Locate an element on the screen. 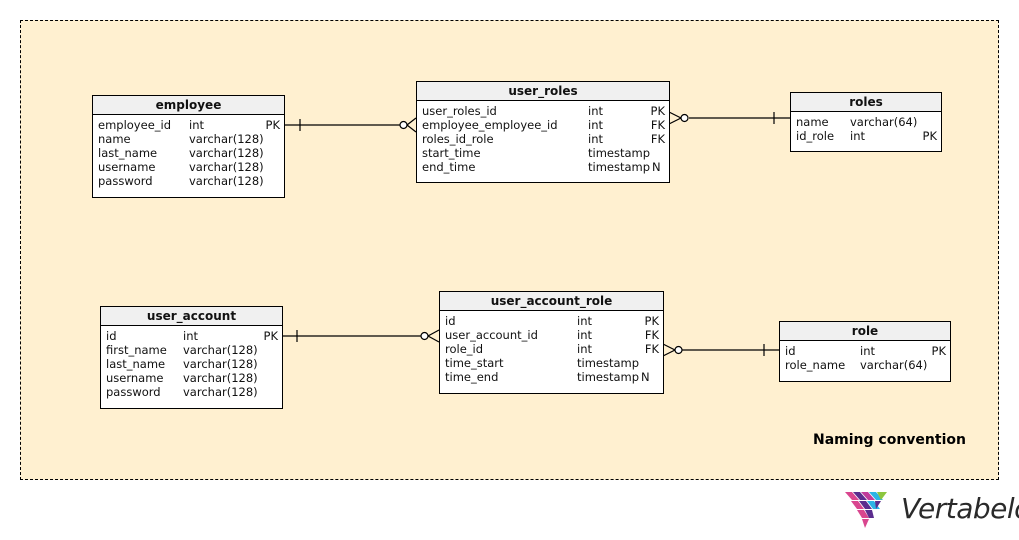 Image resolution: width=1019 pixels, height=540 pixels. diagram-title: Naming convention is located at coordinates (889, 440).